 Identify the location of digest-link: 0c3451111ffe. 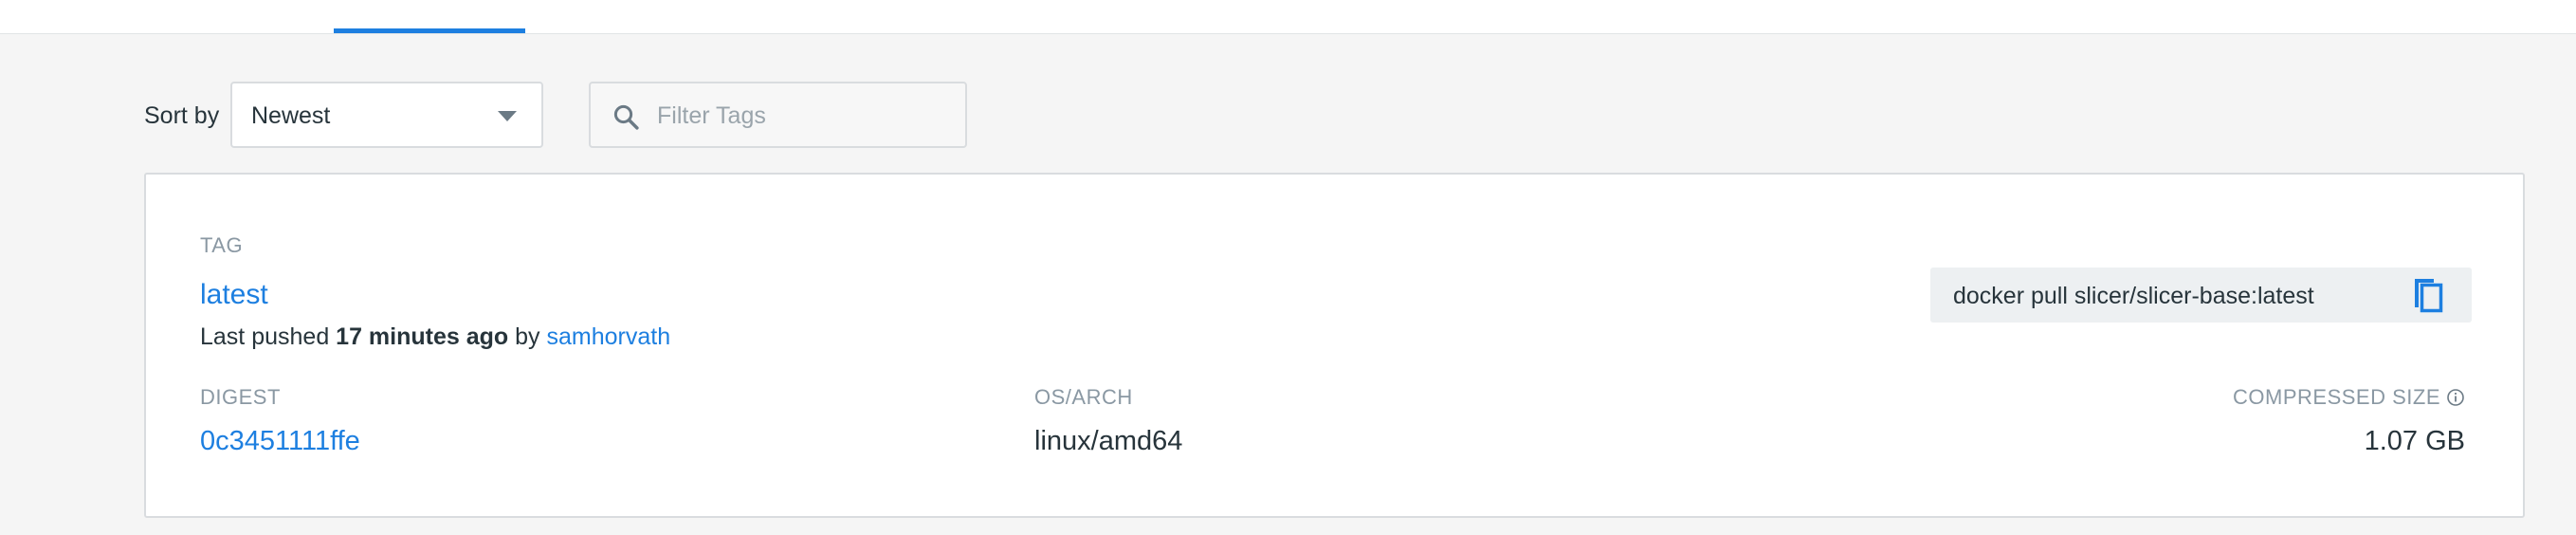
(280, 441).